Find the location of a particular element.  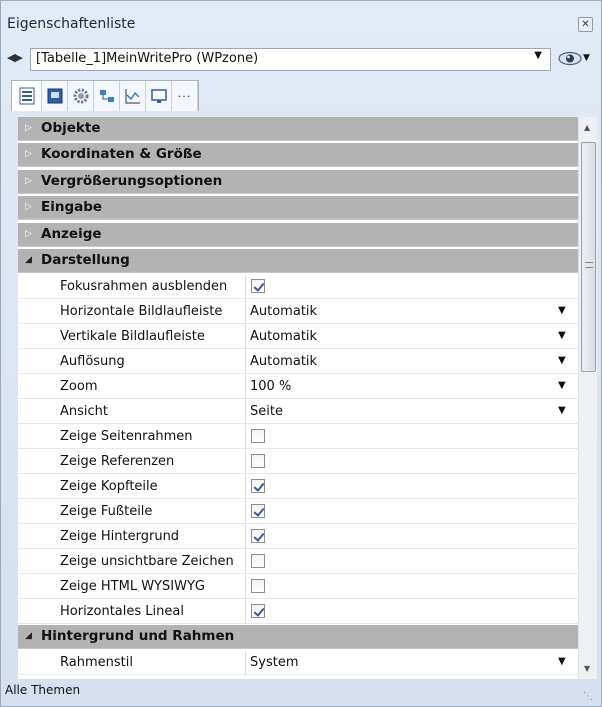

toolbar-more-button: ··· is located at coordinates (185, 96).